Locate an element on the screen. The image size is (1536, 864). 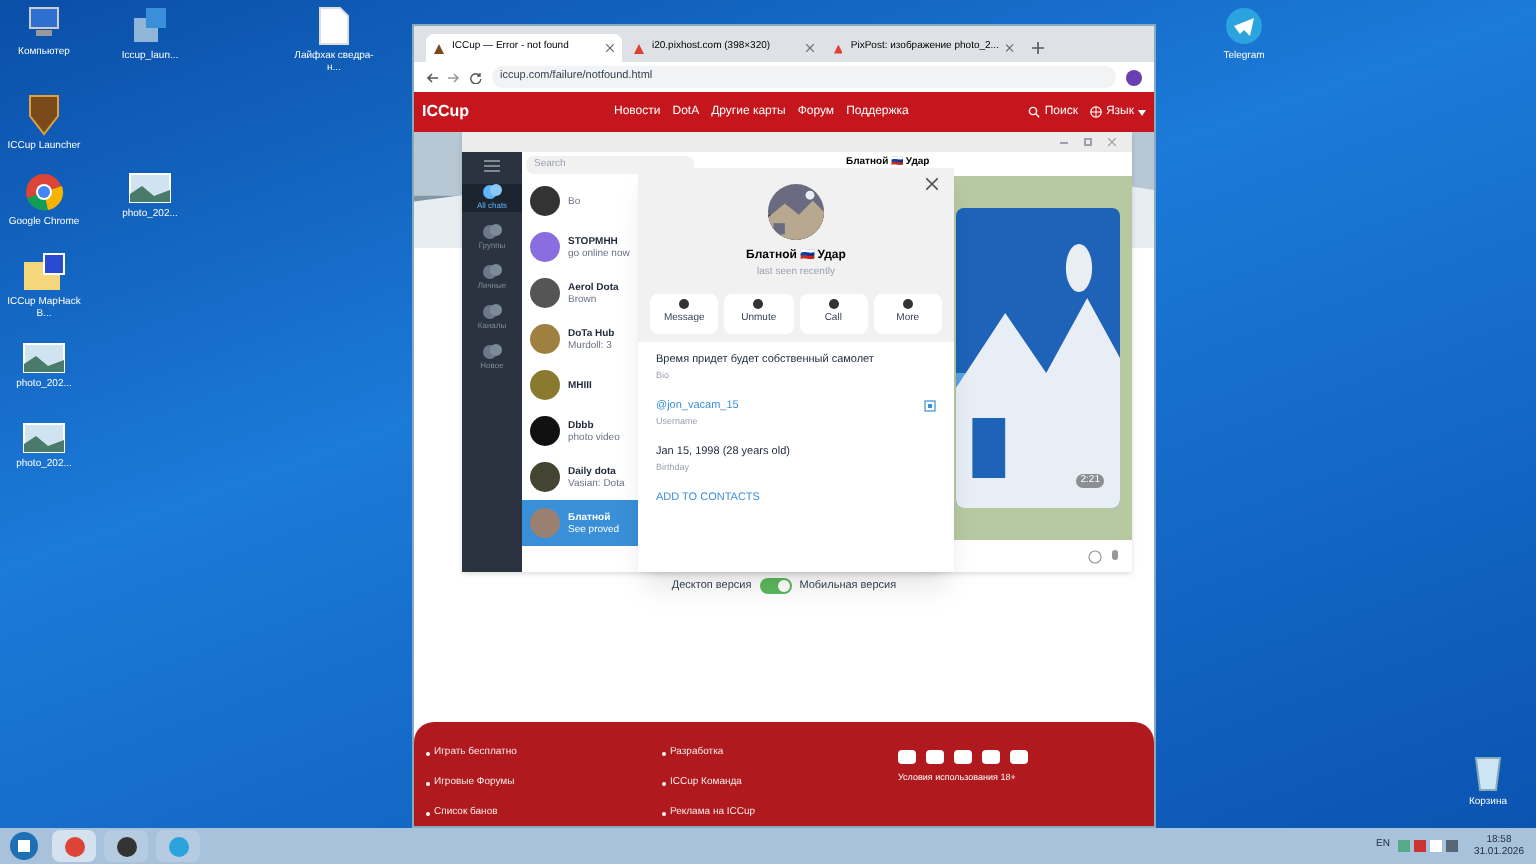
new-tab-icon is located at coordinates (1038, 48).